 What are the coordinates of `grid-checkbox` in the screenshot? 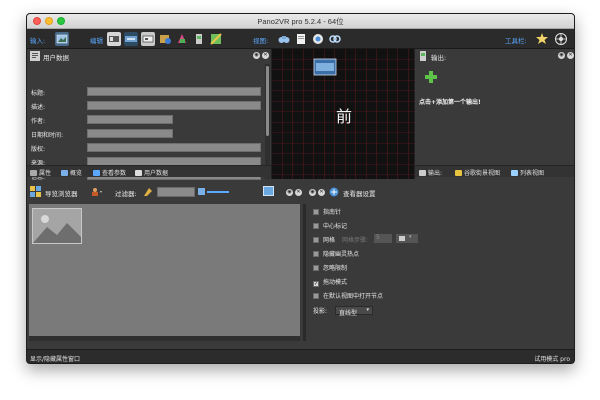 It's located at (316, 240).